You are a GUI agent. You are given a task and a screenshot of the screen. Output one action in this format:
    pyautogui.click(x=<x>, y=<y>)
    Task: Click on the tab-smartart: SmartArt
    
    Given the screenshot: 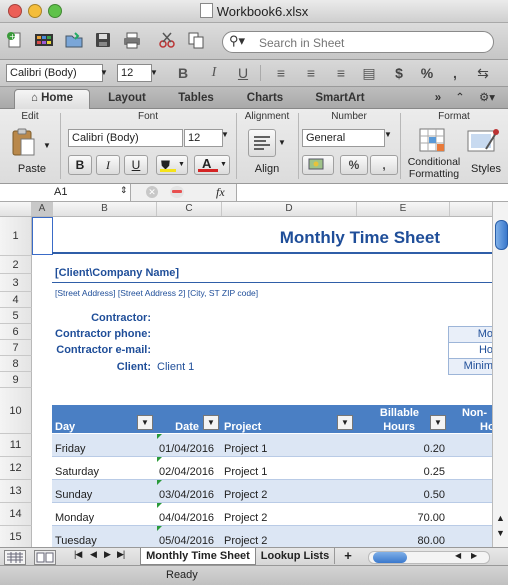 What is the action you would take?
    pyautogui.click(x=340, y=98)
    